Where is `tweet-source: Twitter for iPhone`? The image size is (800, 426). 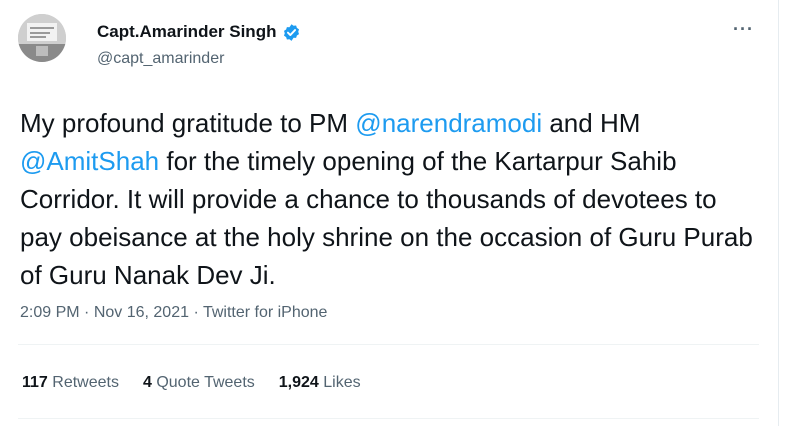
tweet-source: Twitter for iPhone is located at coordinates (265, 312).